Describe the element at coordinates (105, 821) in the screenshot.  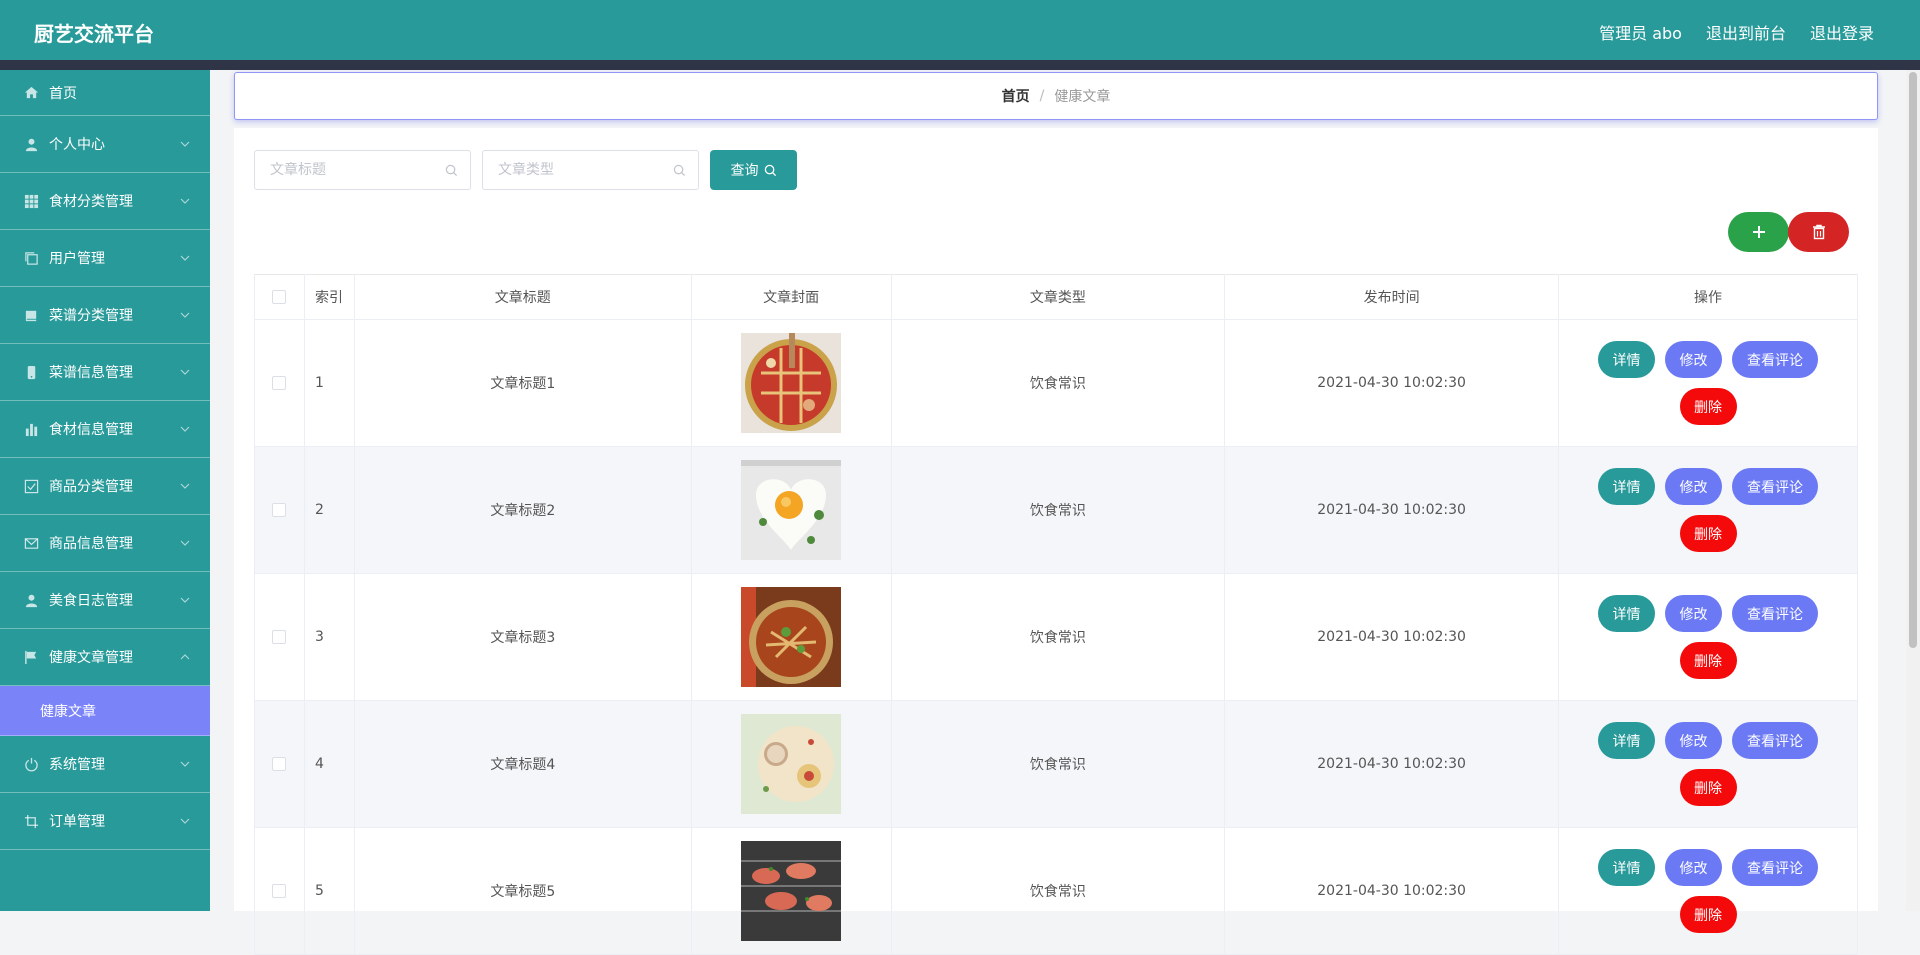
I see `sidebar-item-orders: 订单管理` at that location.